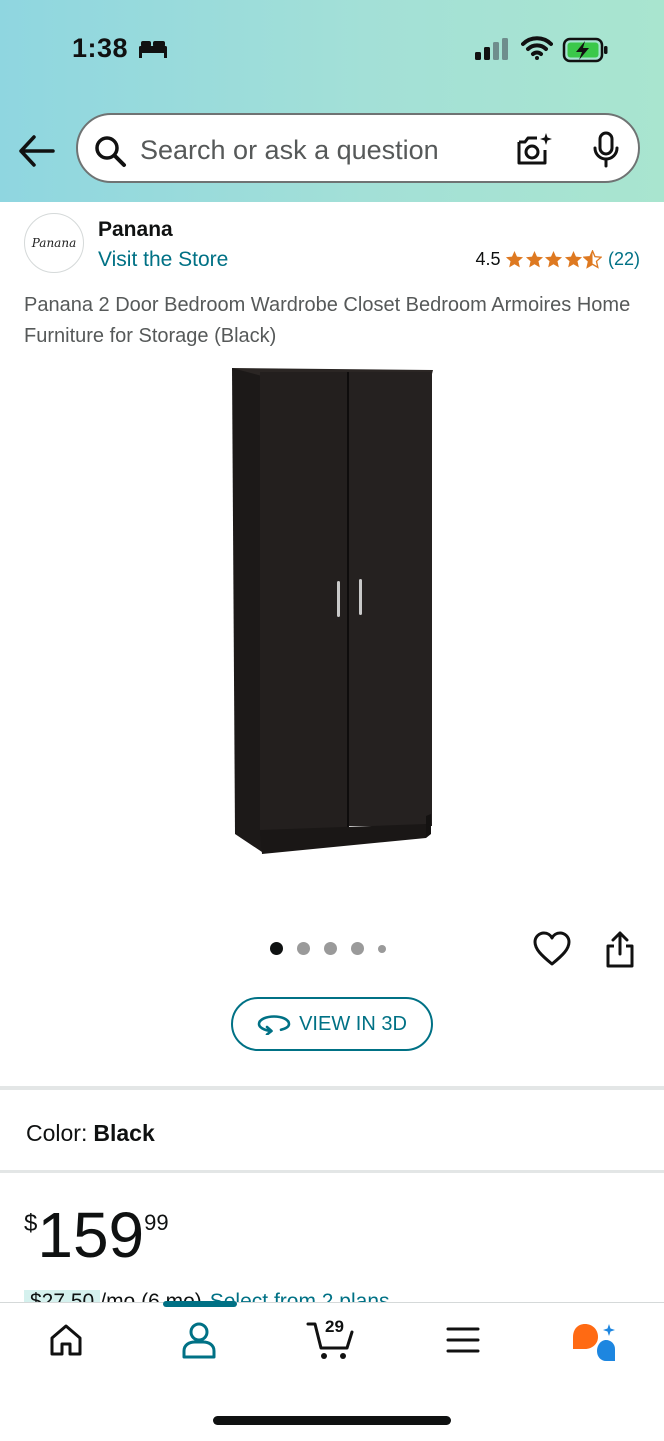 The height and width of the screenshot is (1441, 664). I want to click on home-indicator, so click(332, 1420).